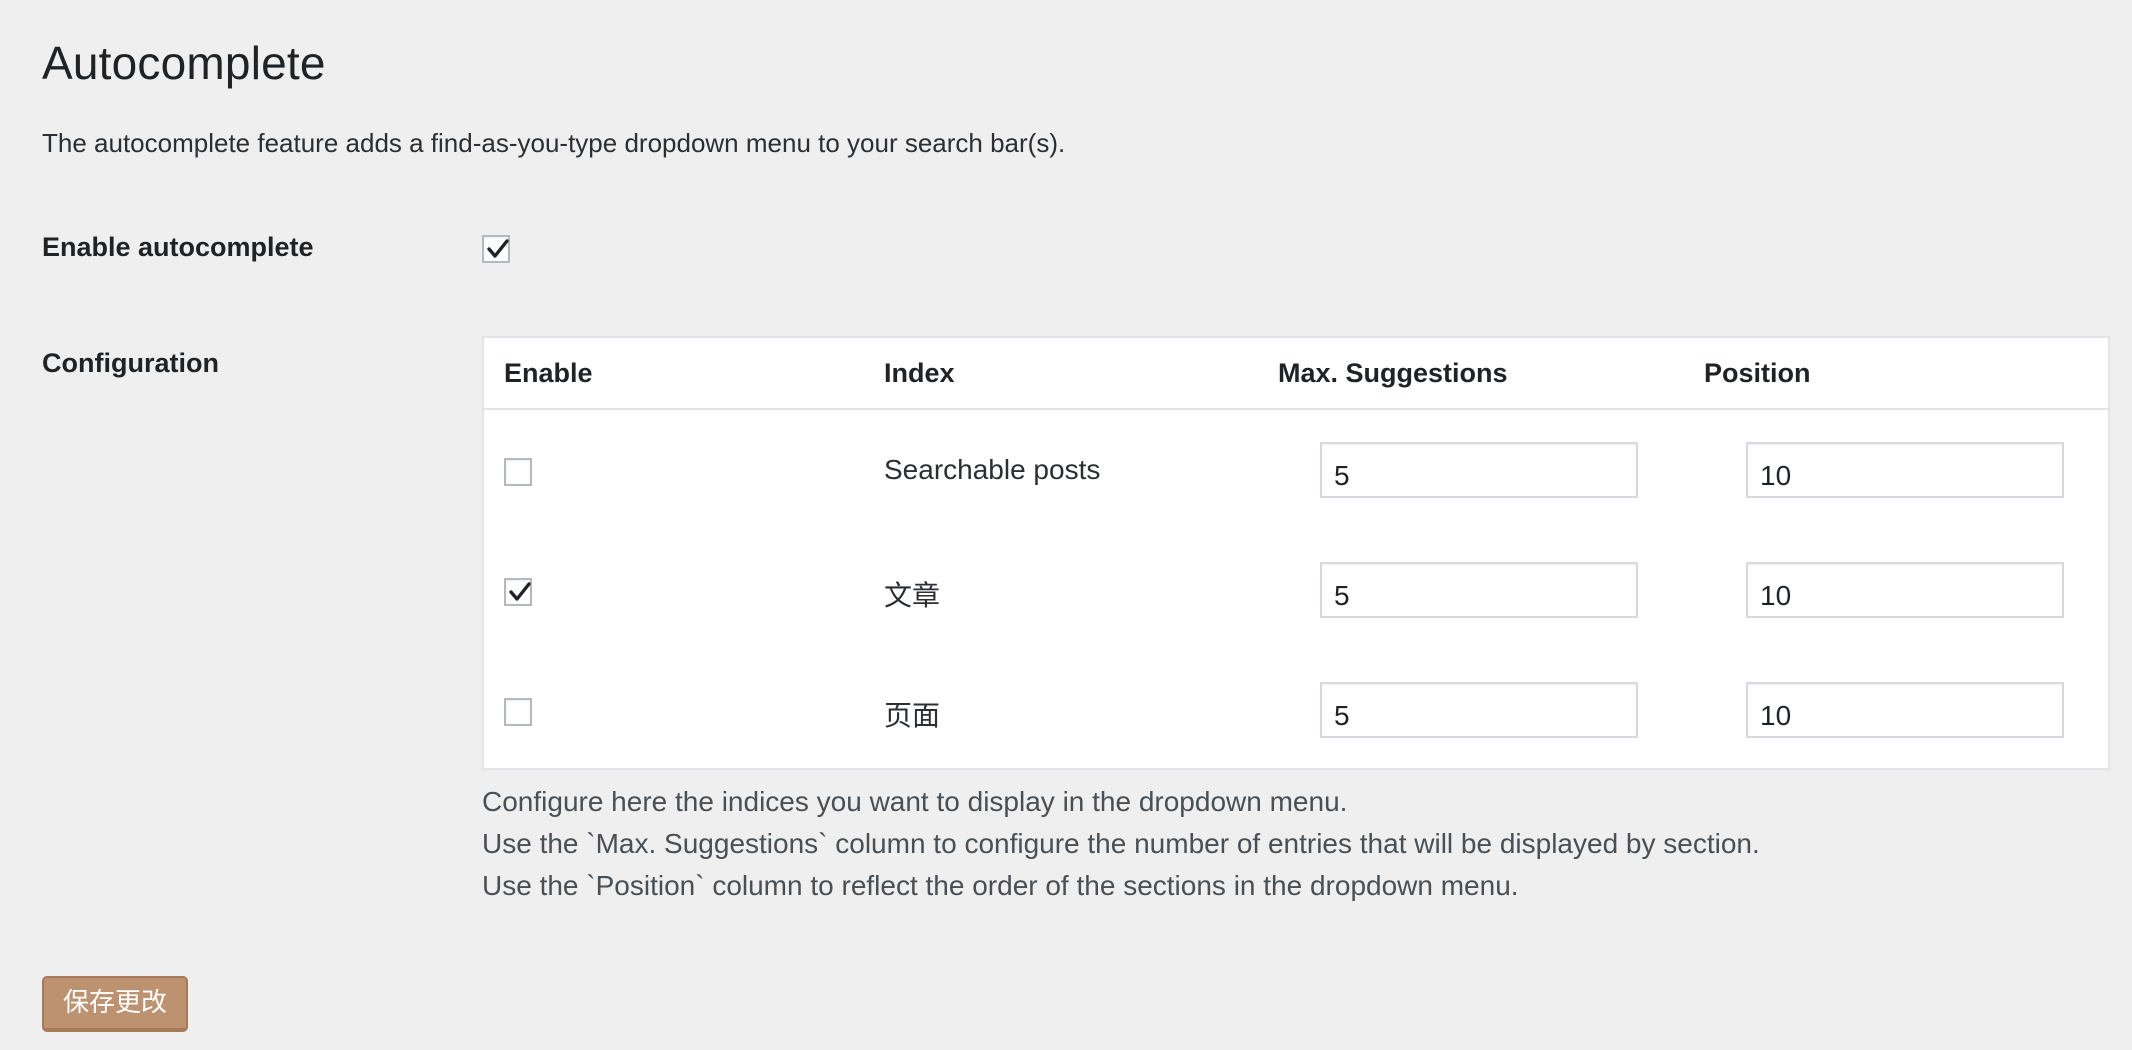 This screenshot has height=1050, width=2132. Describe the element at coordinates (178, 247) in the screenshot. I see `enable-autocomplete-label: Enable autocomplete` at that location.